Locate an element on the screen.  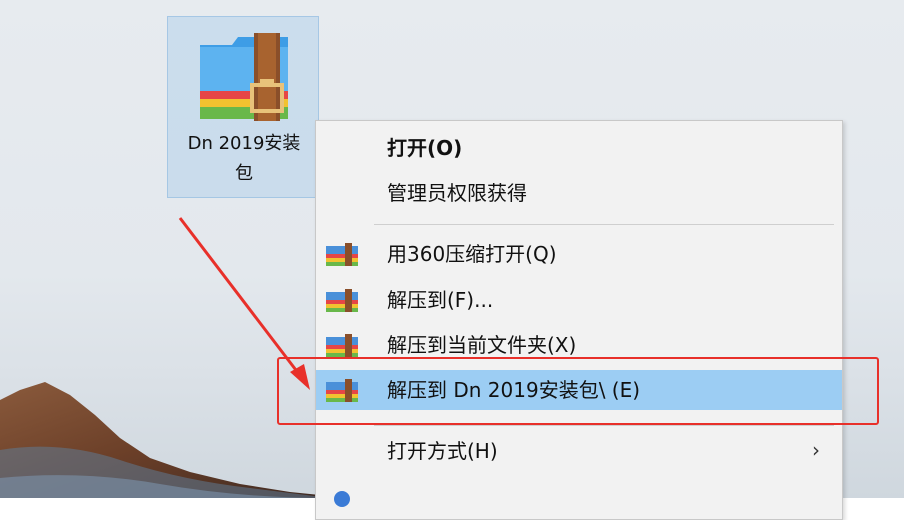
menu-item-label: 用360压缩打开(Q) is located at coordinates (472, 254).